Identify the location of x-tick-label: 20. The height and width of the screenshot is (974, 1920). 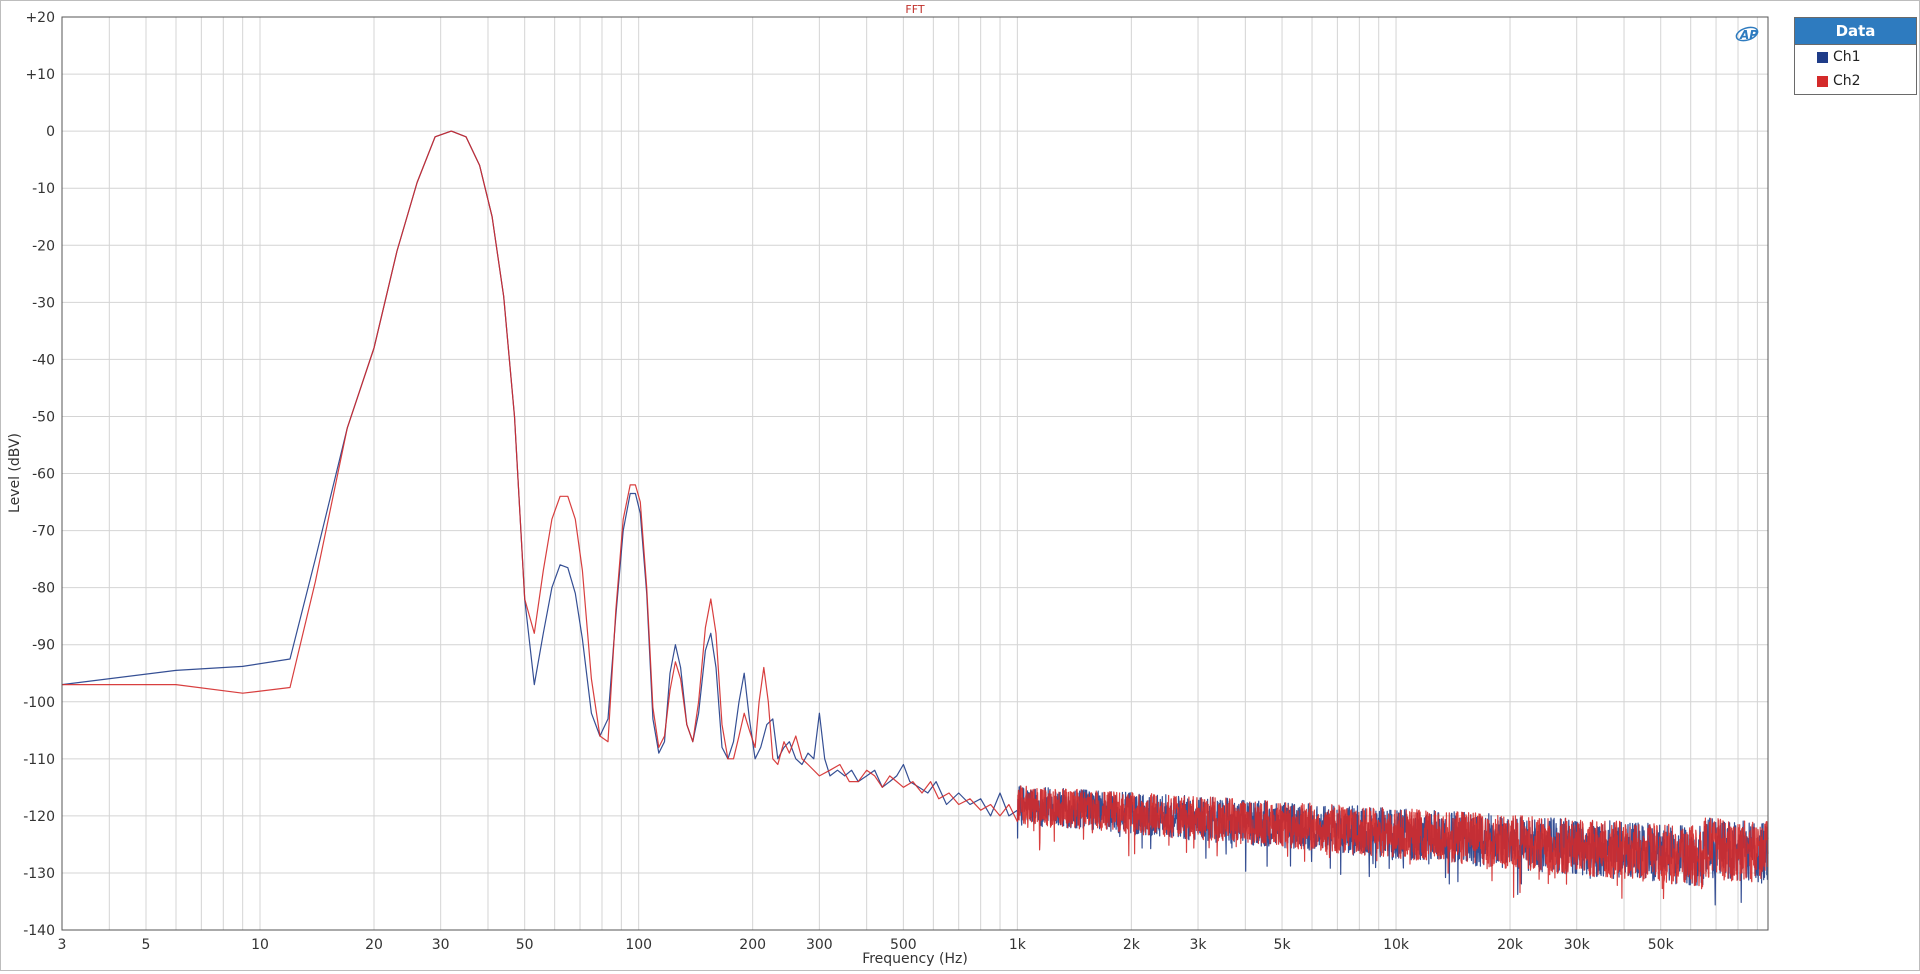
(374, 945).